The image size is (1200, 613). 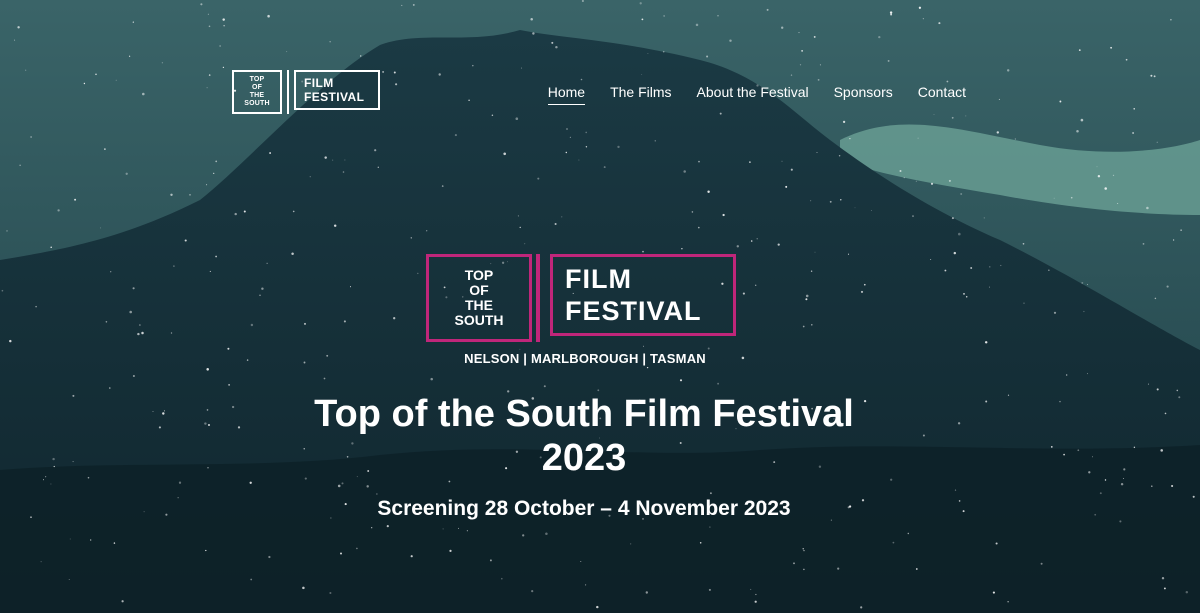 I want to click on festival-logo-right-box: FILM FESTIVAL, so click(x=643, y=295).